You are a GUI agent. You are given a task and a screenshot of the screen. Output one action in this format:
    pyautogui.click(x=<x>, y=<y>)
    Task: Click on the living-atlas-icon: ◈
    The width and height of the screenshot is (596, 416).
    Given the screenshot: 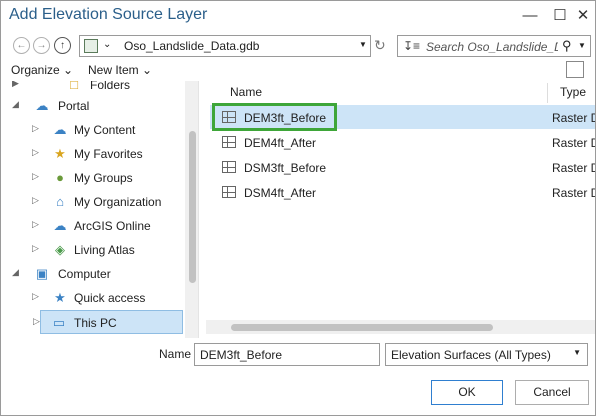 What is the action you would take?
    pyautogui.click(x=60, y=249)
    